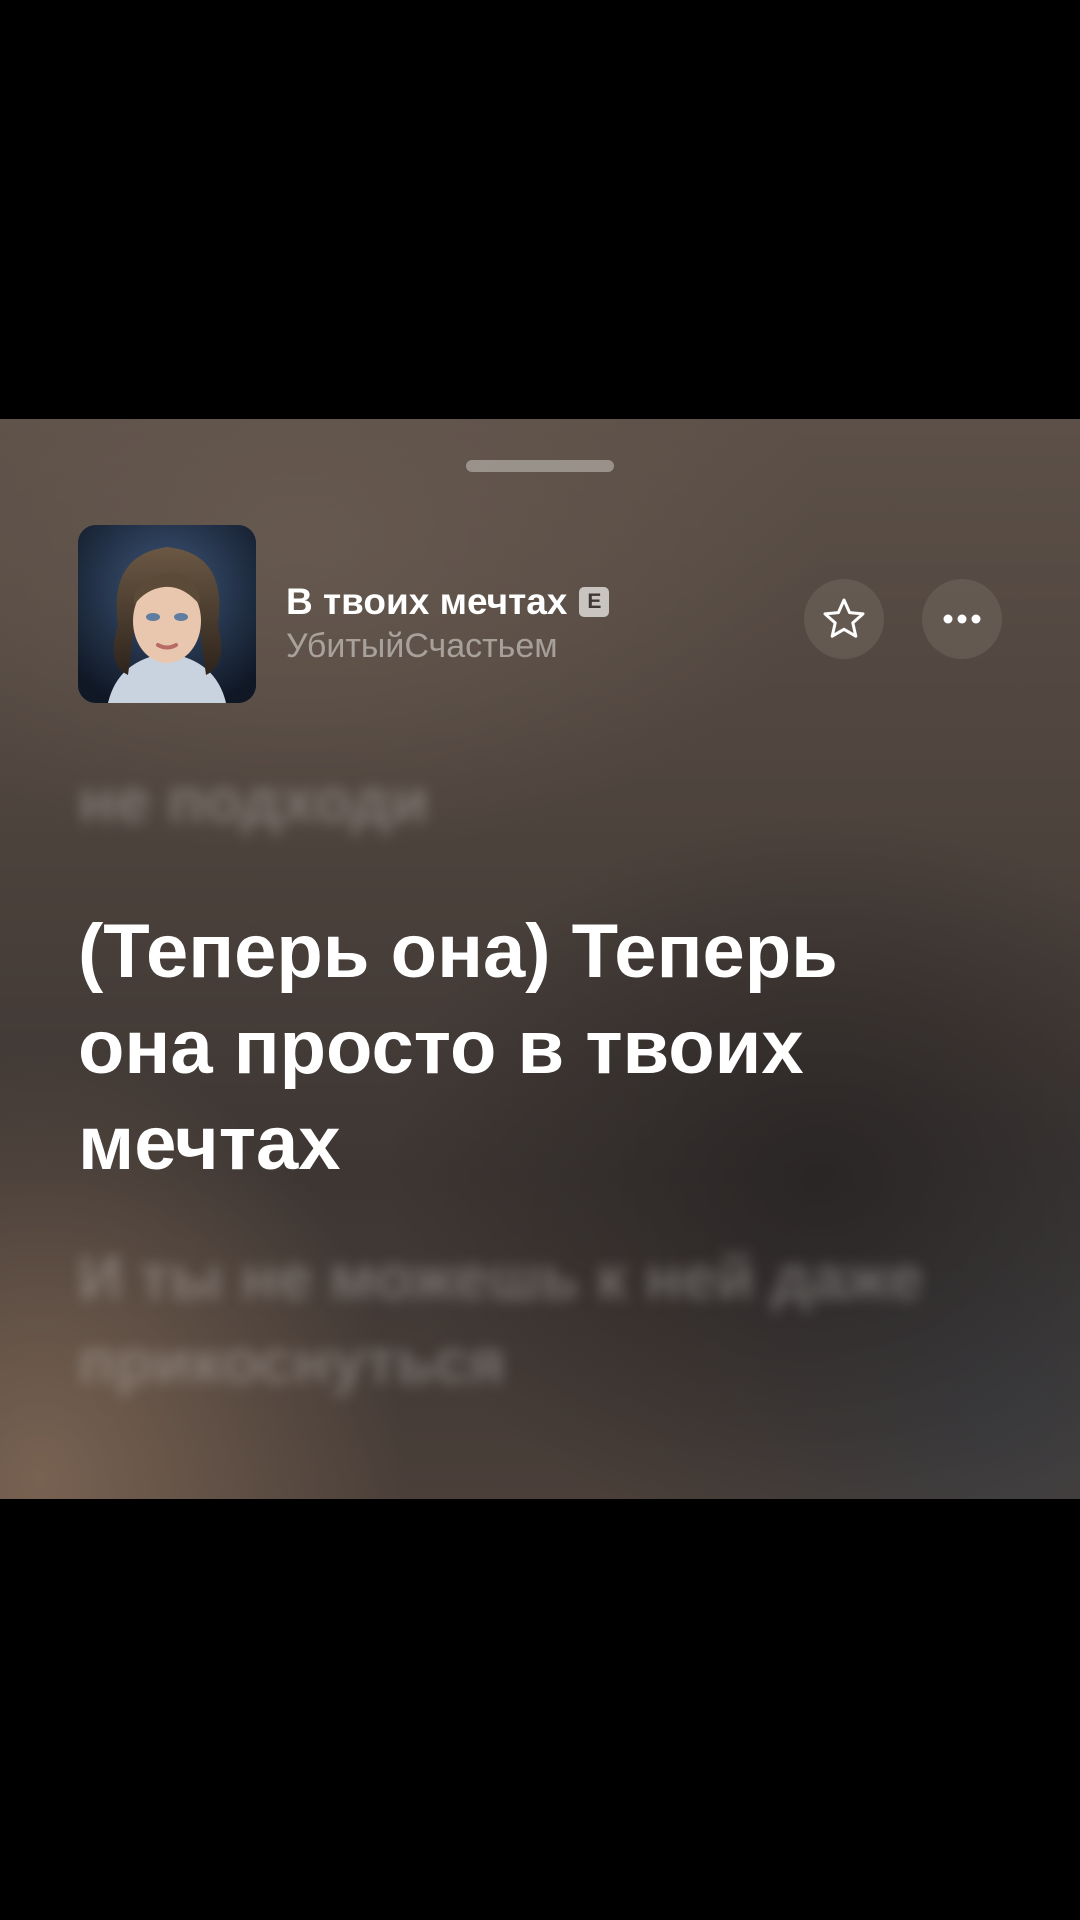 The height and width of the screenshot is (1920, 1080). What do you see at coordinates (427, 601) in the screenshot?
I see `track-title: В твоих мечтах` at bounding box center [427, 601].